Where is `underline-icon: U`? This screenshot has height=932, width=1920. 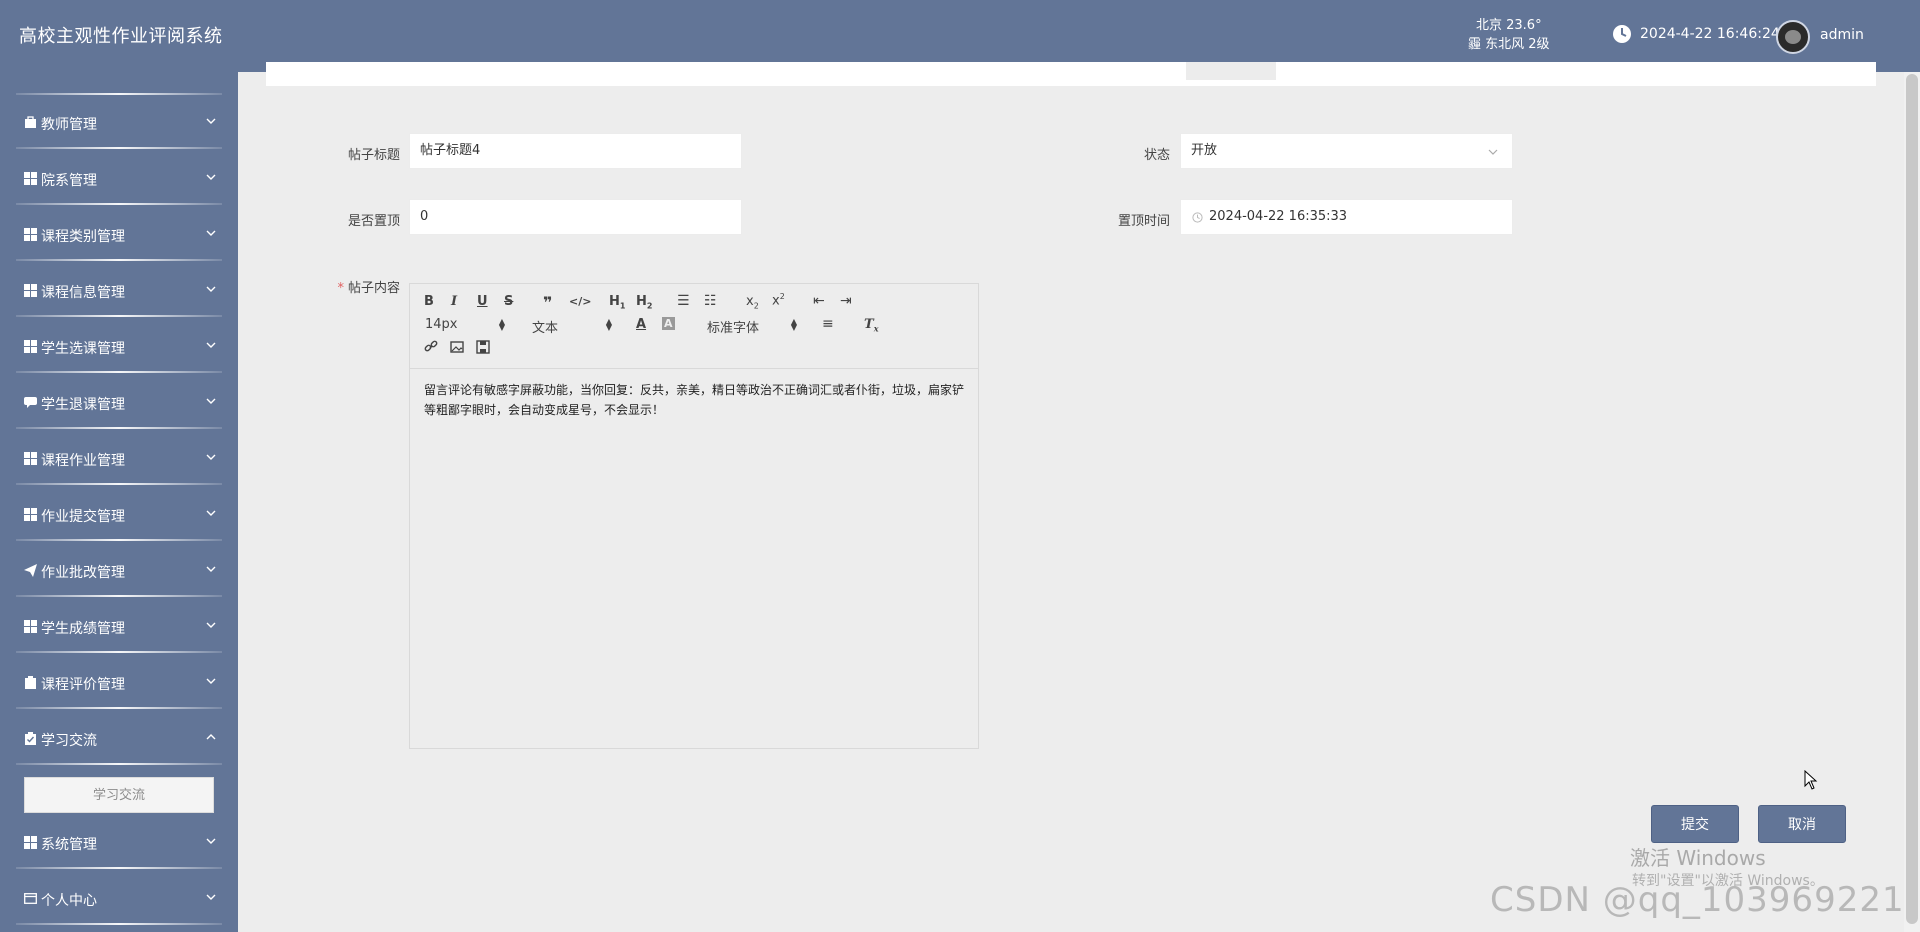
underline-icon: U is located at coordinates (482, 301).